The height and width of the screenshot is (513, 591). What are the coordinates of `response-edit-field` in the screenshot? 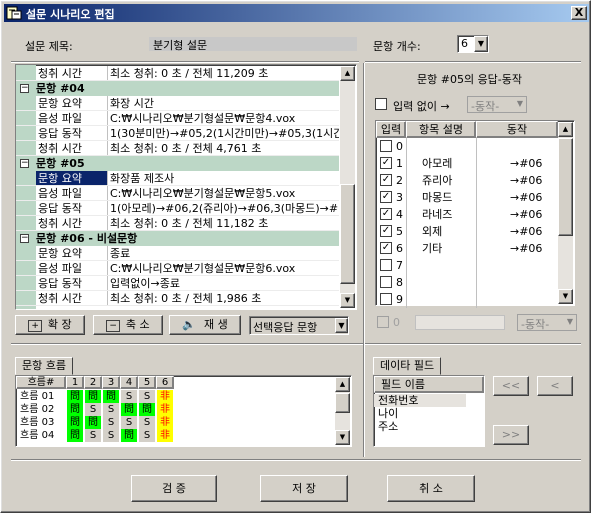 It's located at (460, 322).